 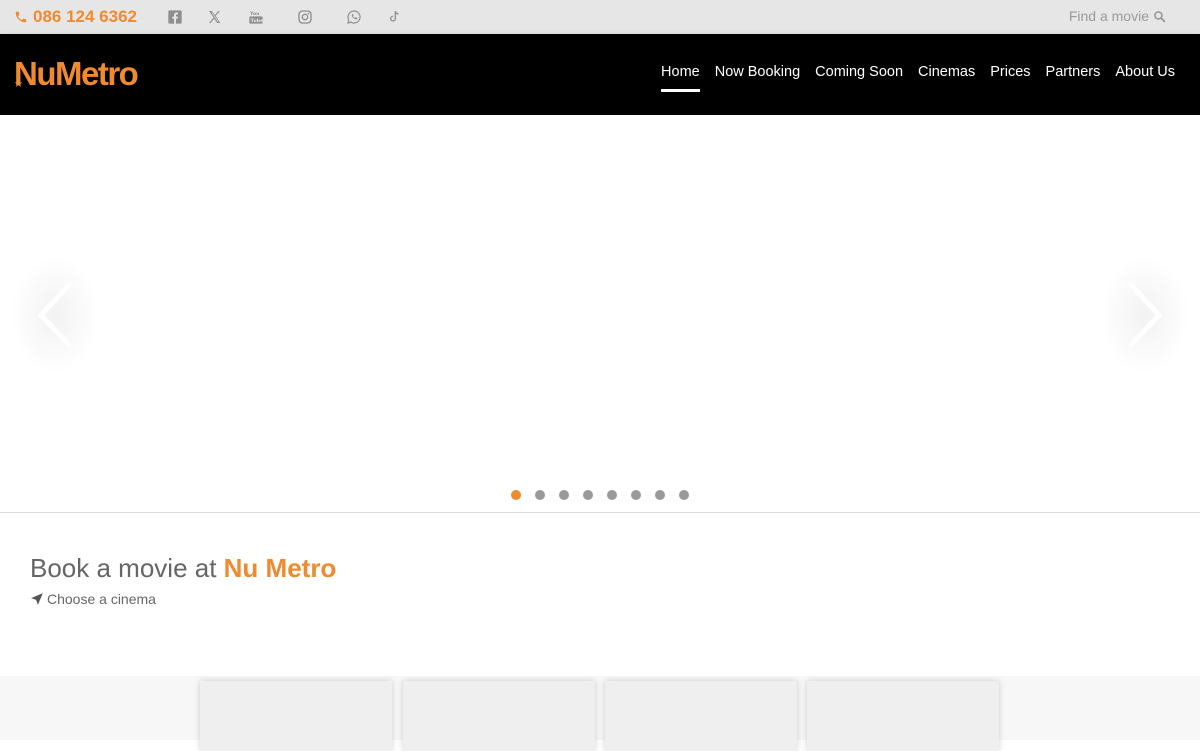 What do you see at coordinates (680, 78) in the screenshot?
I see `nav-home: Home` at bounding box center [680, 78].